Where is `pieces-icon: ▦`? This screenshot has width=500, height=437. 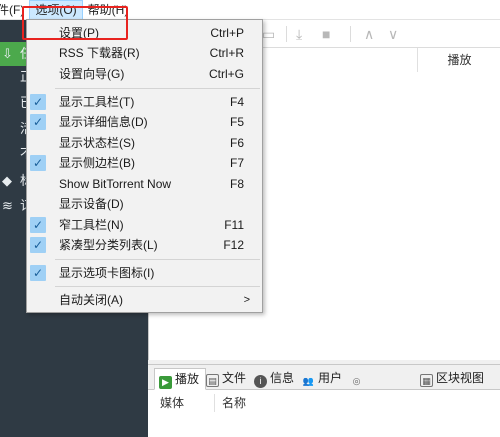 pieces-icon: ▦ is located at coordinates (426, 380).